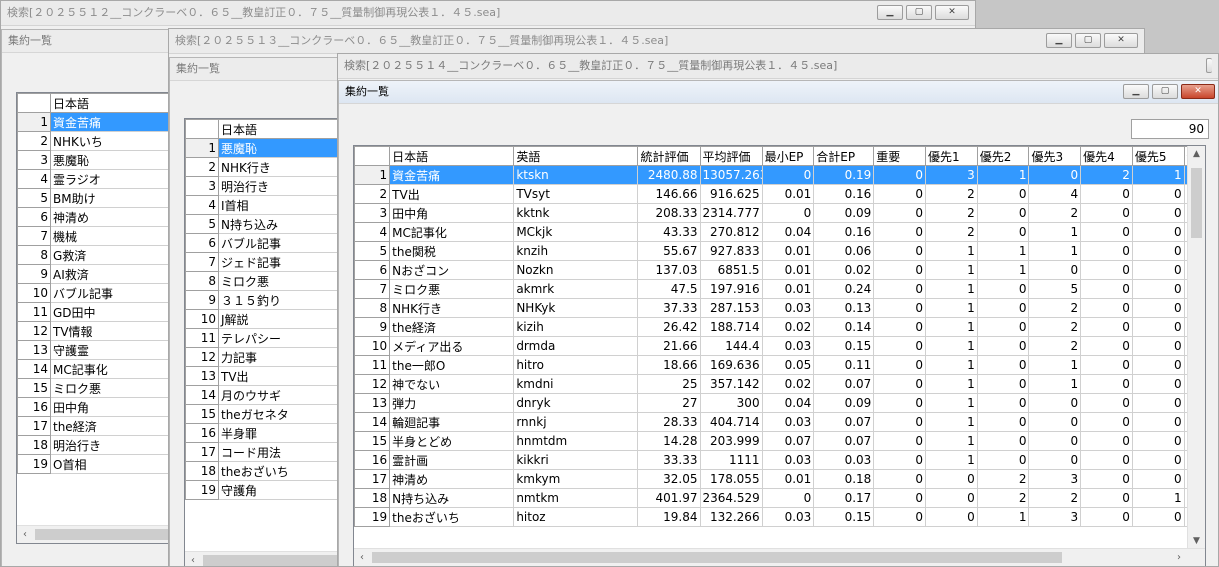 Image resolution: width=1219 pixels, height=567 pixels. What do you see at coordinates (112, 274) in the screenshot?
I see `cell-japanese: AI救済` at bounding box center [112, 274].